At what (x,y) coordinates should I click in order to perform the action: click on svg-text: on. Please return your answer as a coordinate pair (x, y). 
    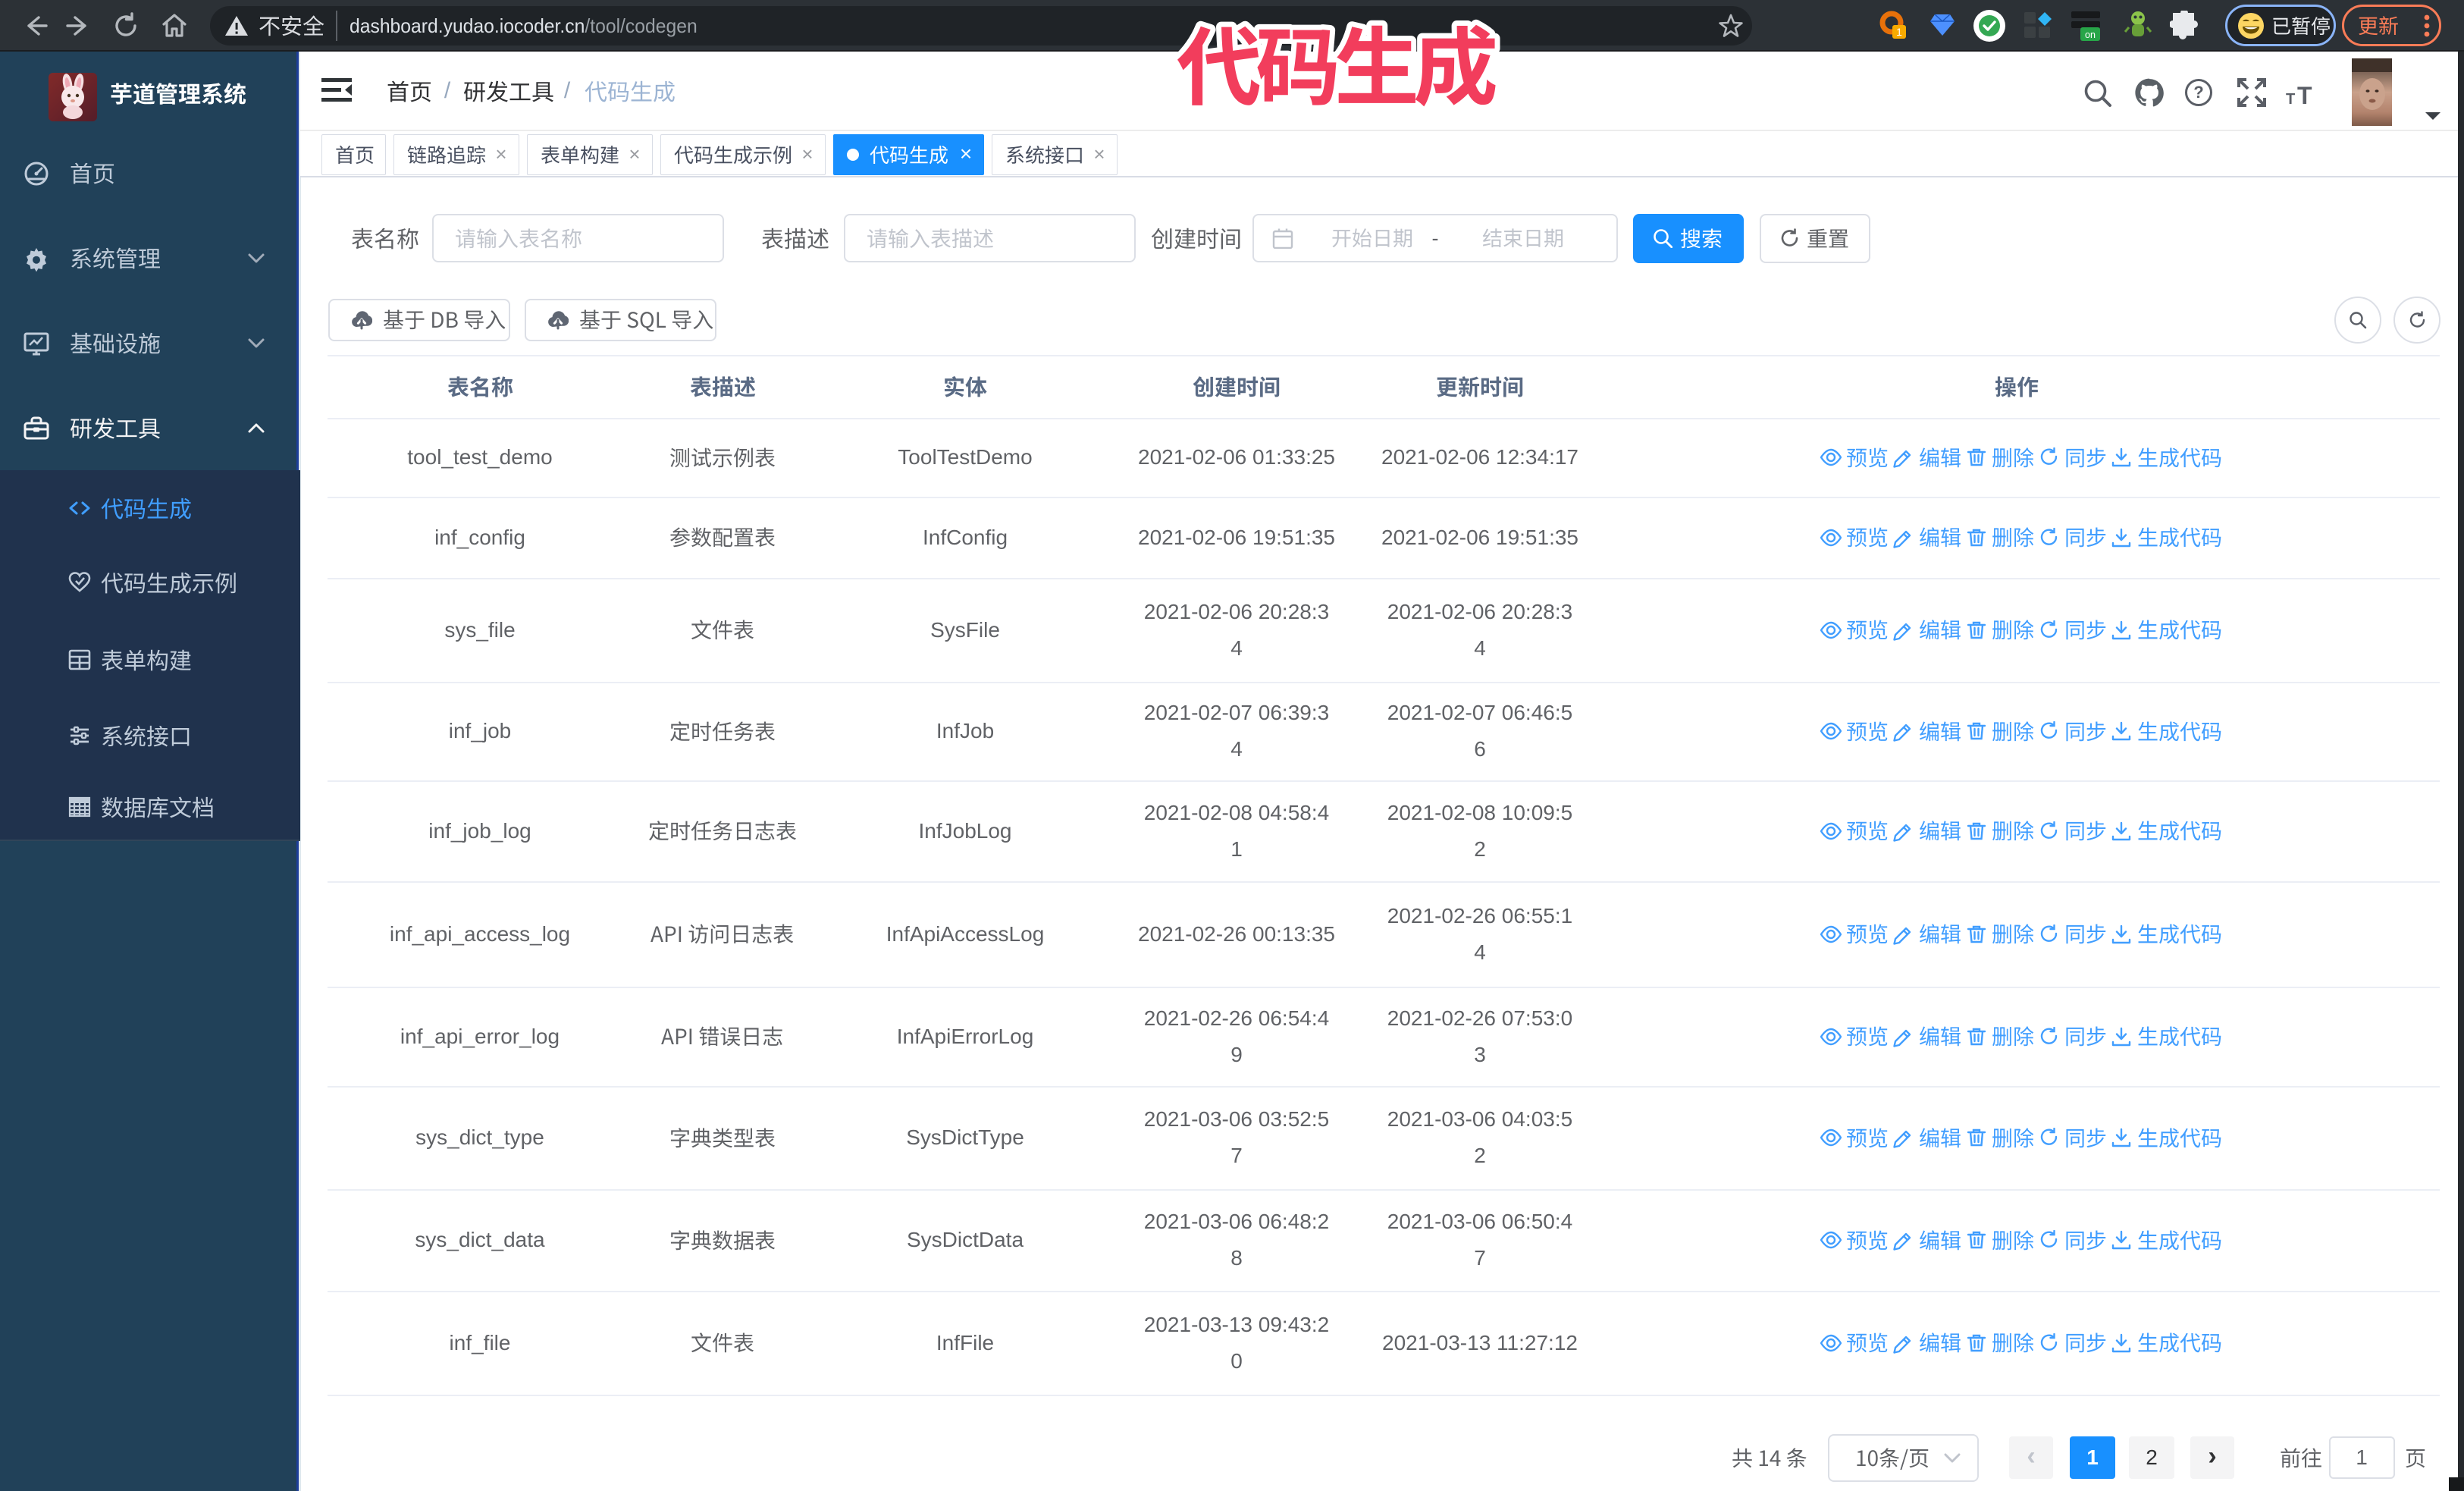
    Looking at the image, I should click on (2090, 35).